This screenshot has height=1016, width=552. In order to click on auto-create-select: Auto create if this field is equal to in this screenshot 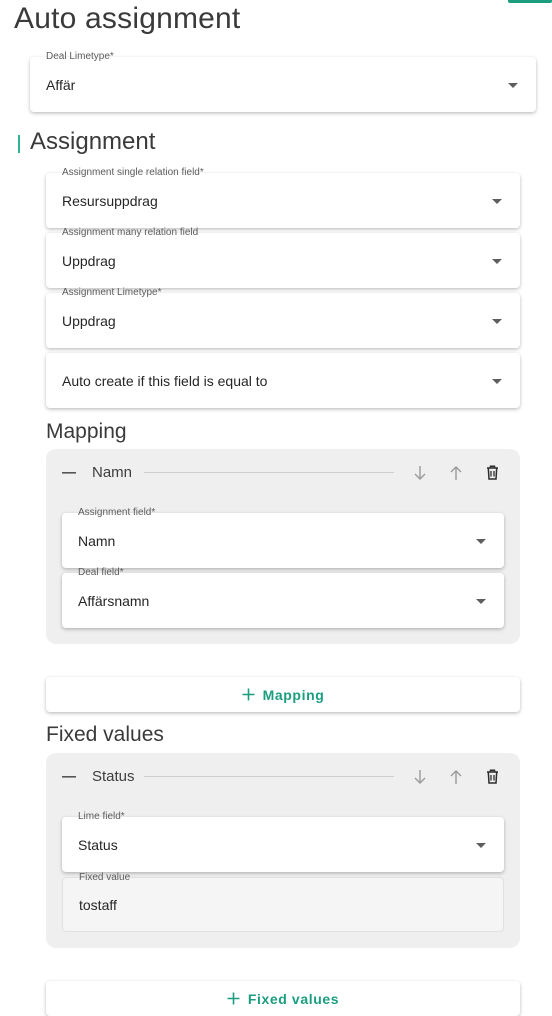, I will do `click(283, 380)`.